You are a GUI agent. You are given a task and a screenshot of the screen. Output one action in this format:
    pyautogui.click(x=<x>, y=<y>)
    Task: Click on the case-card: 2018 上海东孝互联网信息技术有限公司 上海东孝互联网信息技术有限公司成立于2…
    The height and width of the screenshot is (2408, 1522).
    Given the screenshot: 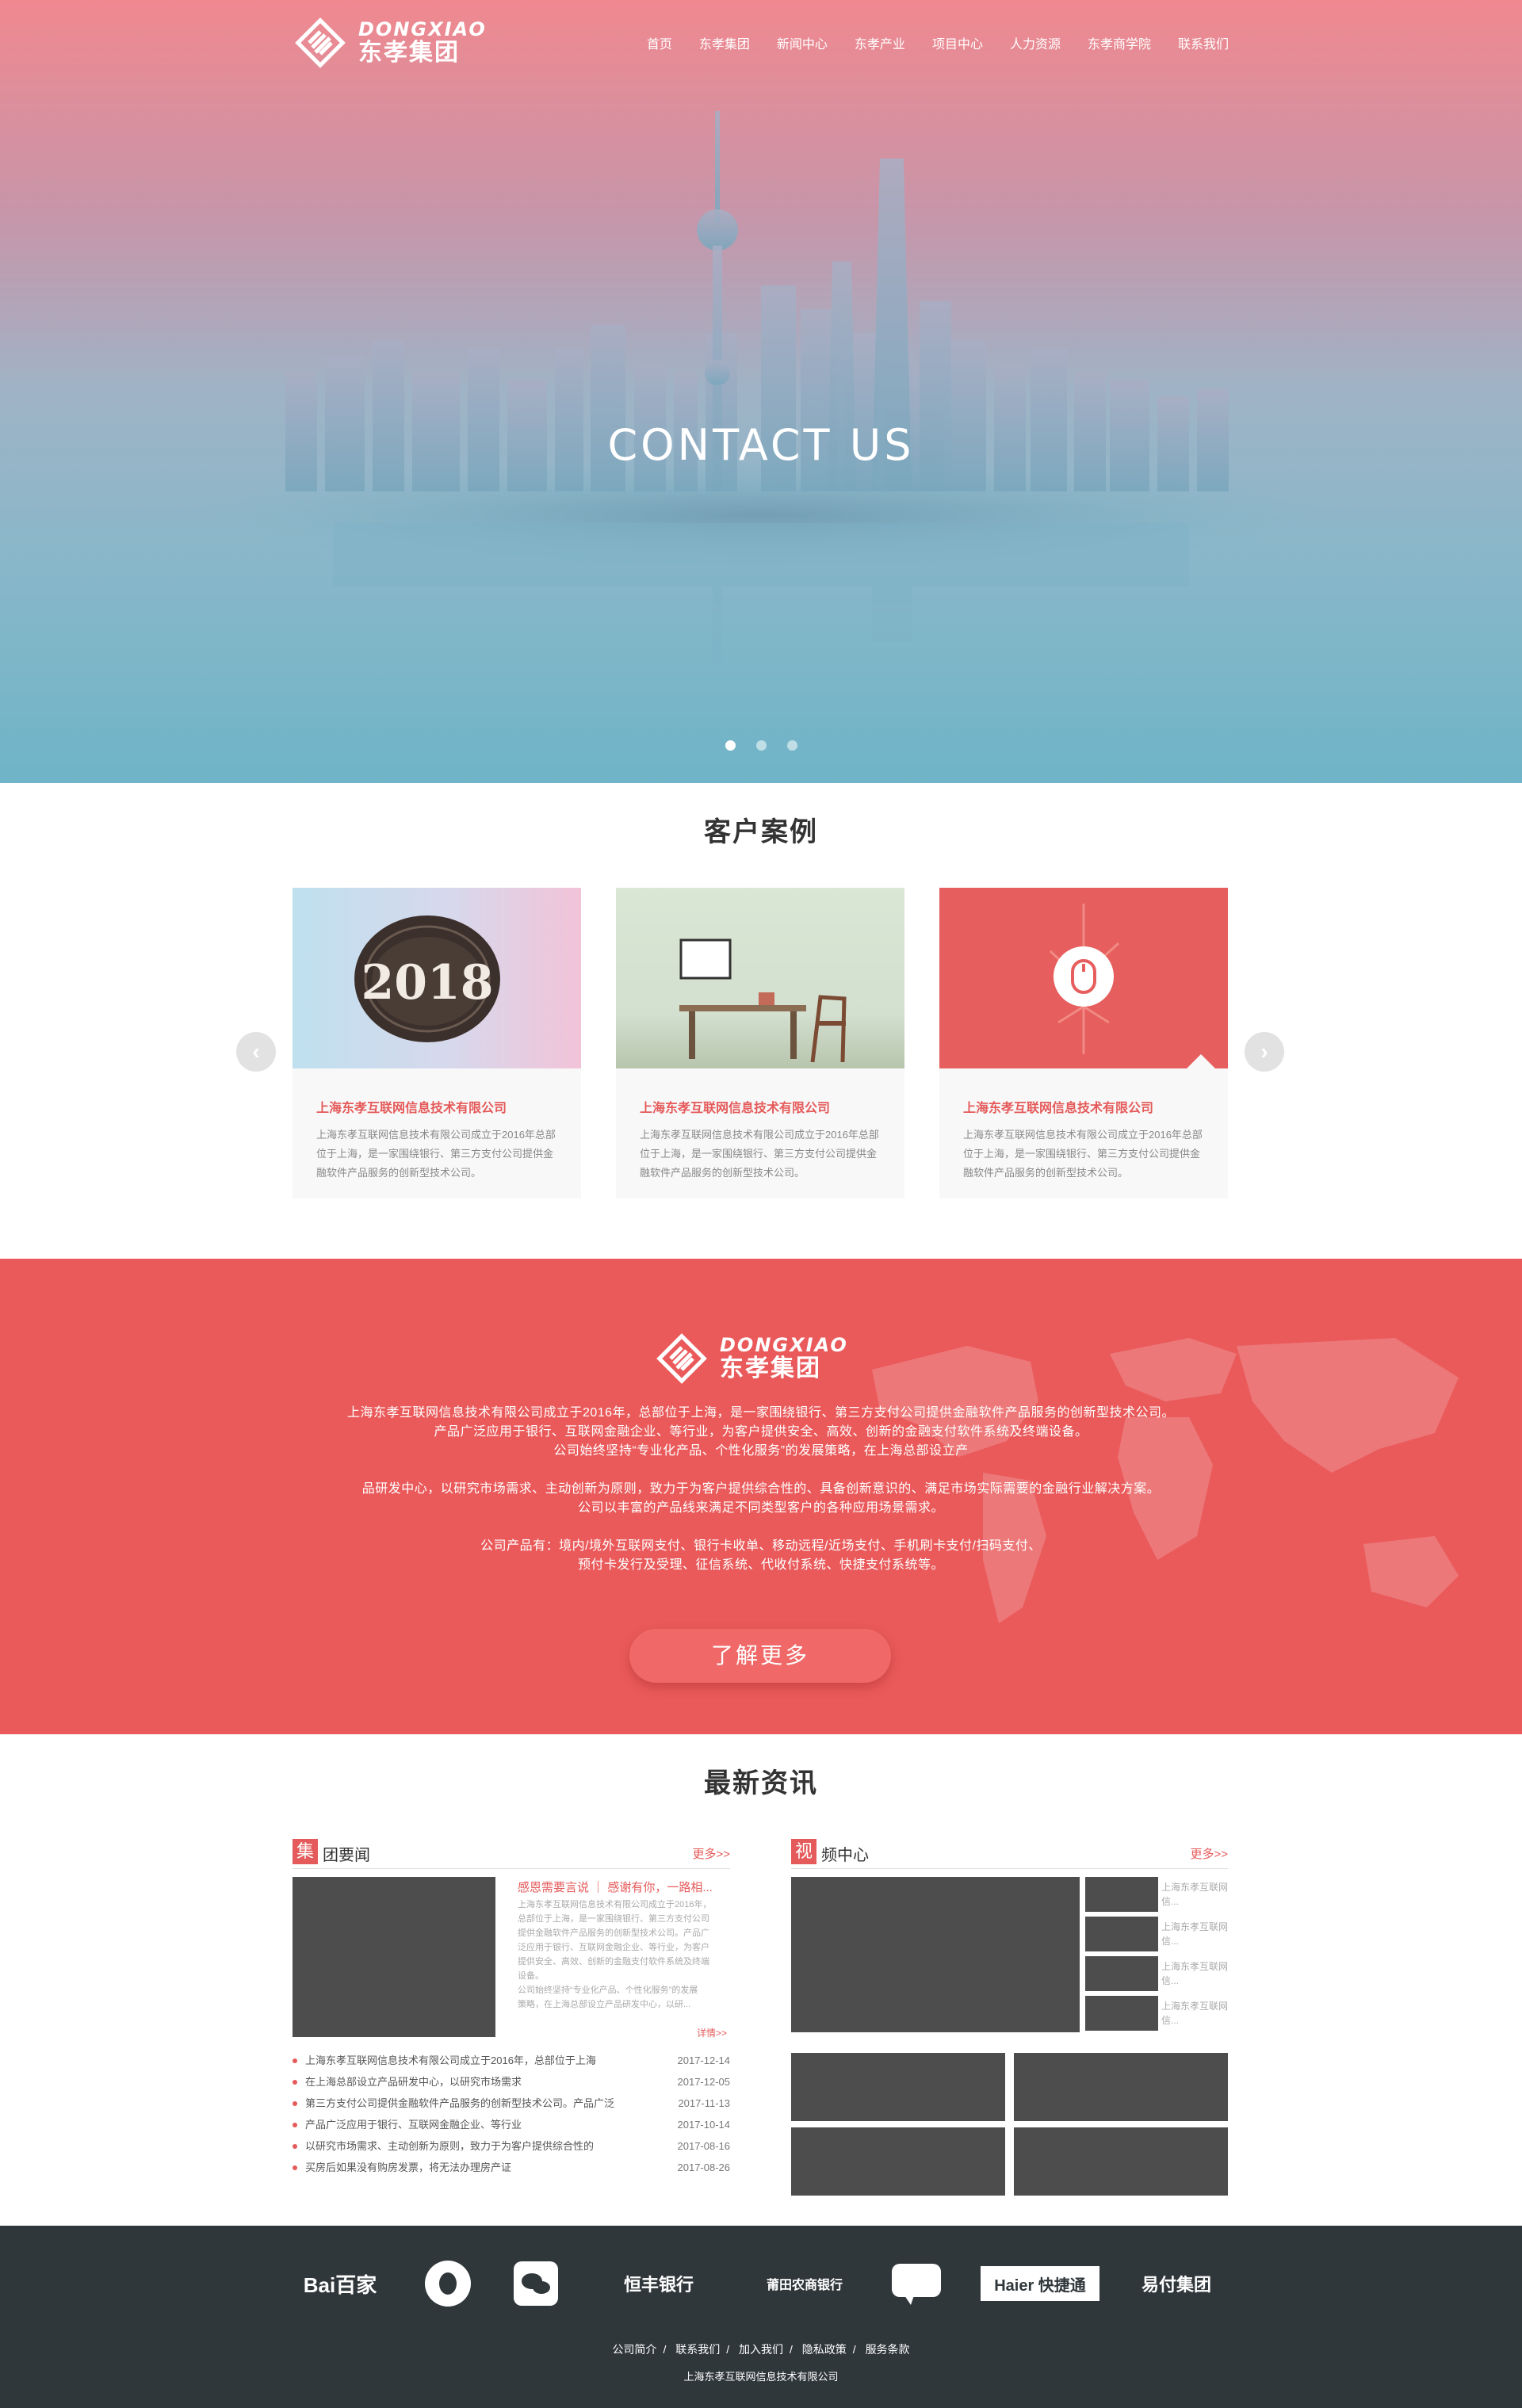 What is the action you would take?
    pyautogui.click(x=437, y=1043)
    